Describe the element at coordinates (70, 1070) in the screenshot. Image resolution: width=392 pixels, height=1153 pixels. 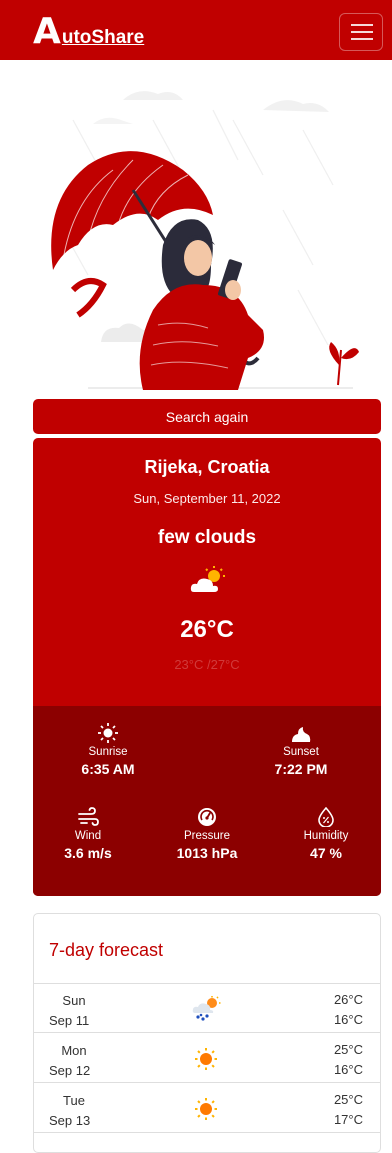
I see `forecast-date: Sep 12` at that location.